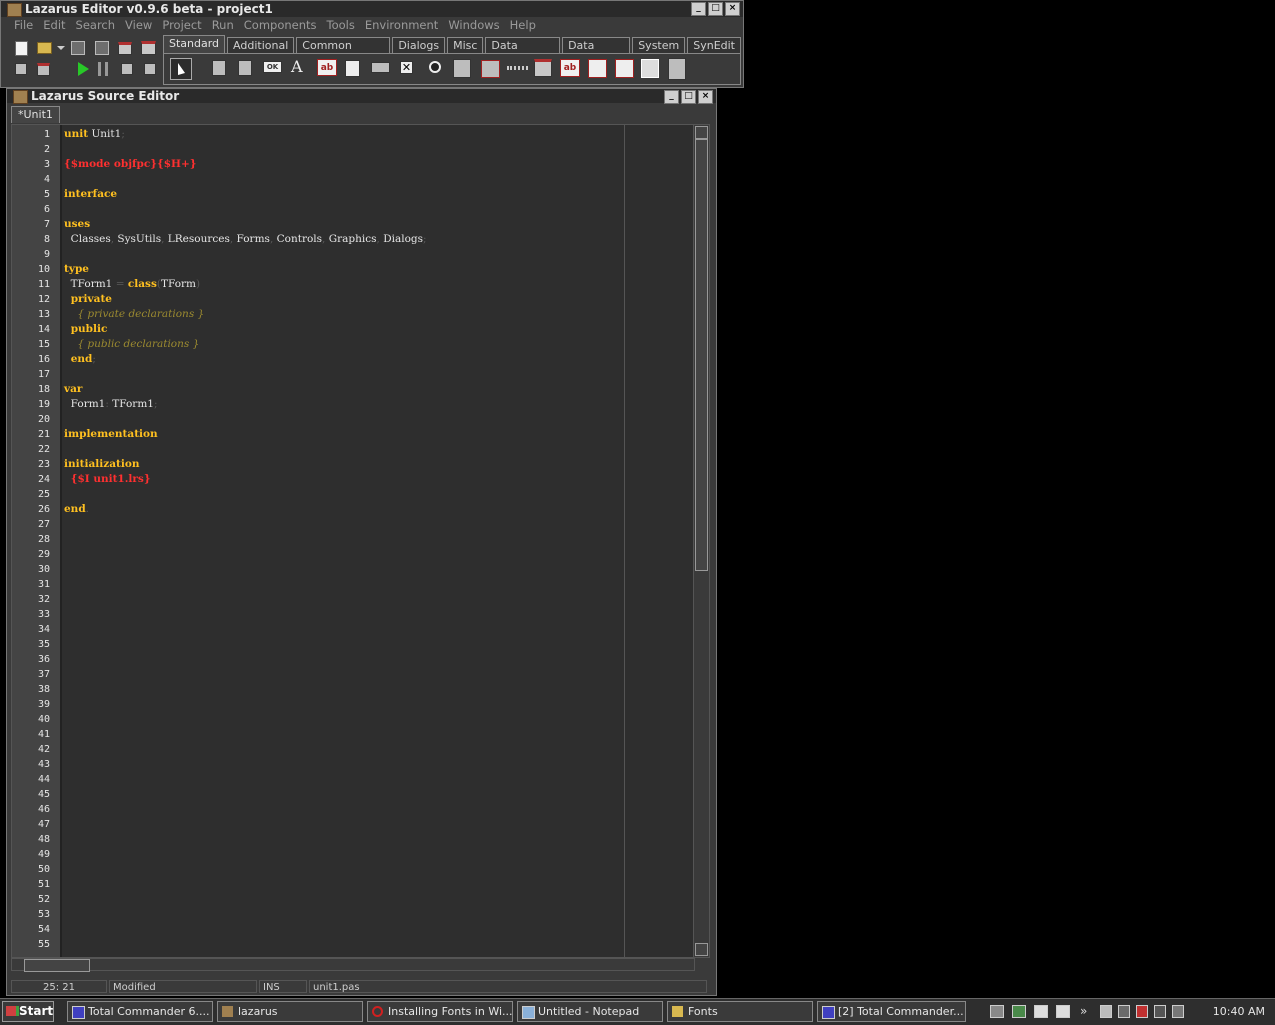  What do you see at coordinates (523, 25) in the screenshot?
I see `menu-help: Help` at bounding box center [523, 25].